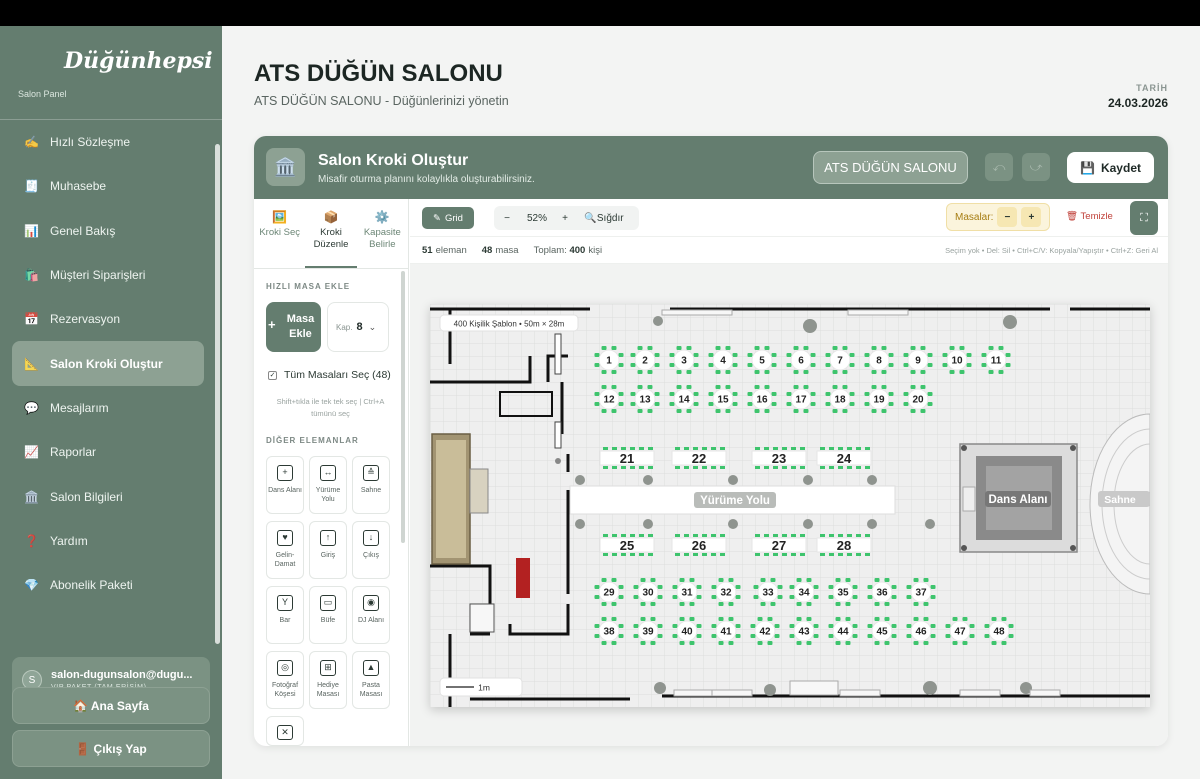  Describe the element at coordinates (328, 680) in the screenshot. I see `element-tile: ⊞ Hediye Masası` at that location.